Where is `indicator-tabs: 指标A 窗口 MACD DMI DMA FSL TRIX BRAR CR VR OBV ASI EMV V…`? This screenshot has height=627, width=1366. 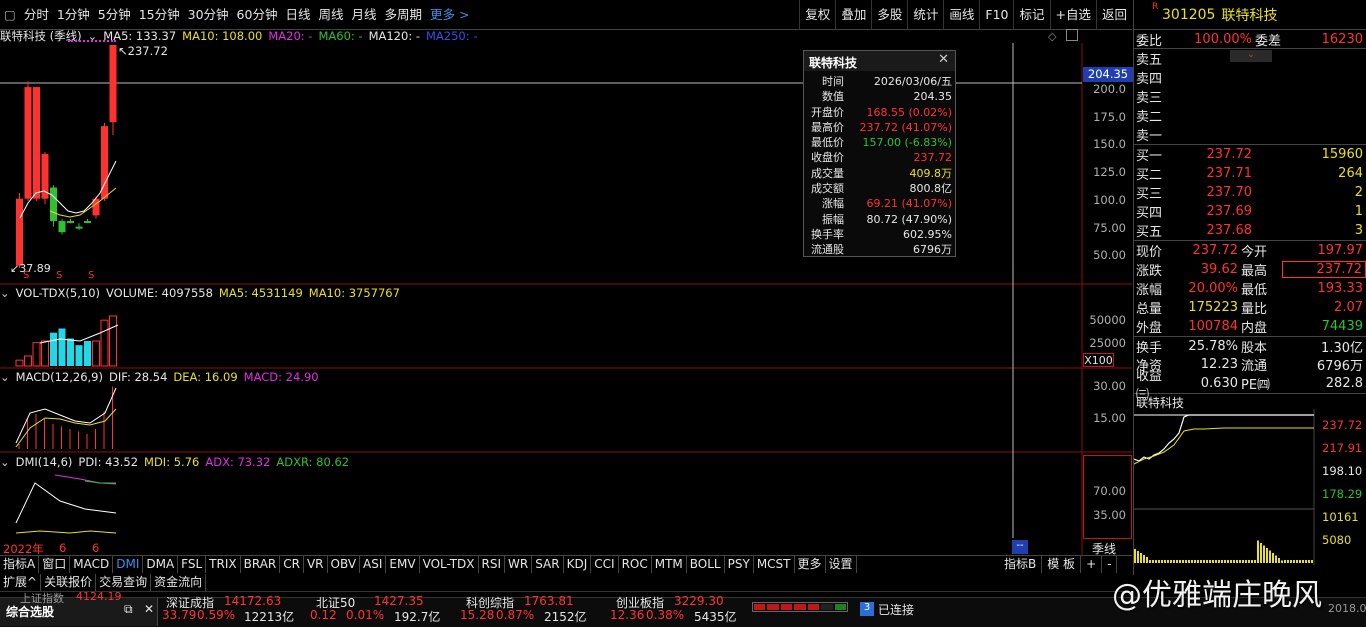
indicator-tabs: 指标A 窗口 MACD DMI DMA FSL TRIX BRAR CR VR OBV ASI EMV V… is located at coordinates (566, 564).